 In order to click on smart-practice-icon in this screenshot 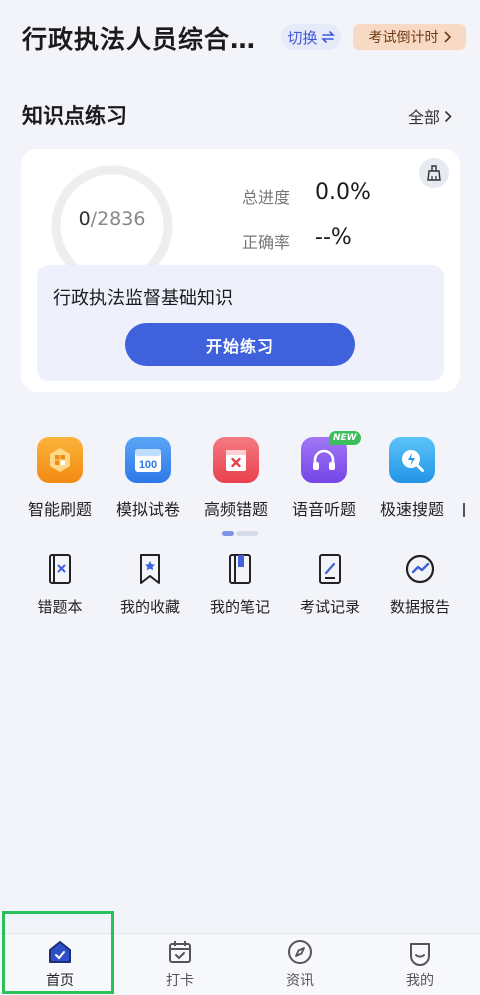, I will do `click(60, 460)`.